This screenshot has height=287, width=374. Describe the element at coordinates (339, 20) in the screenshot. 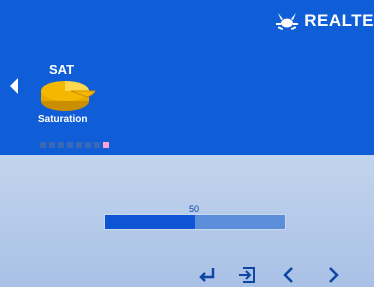

I see `brand-name: REALTE` at that location.